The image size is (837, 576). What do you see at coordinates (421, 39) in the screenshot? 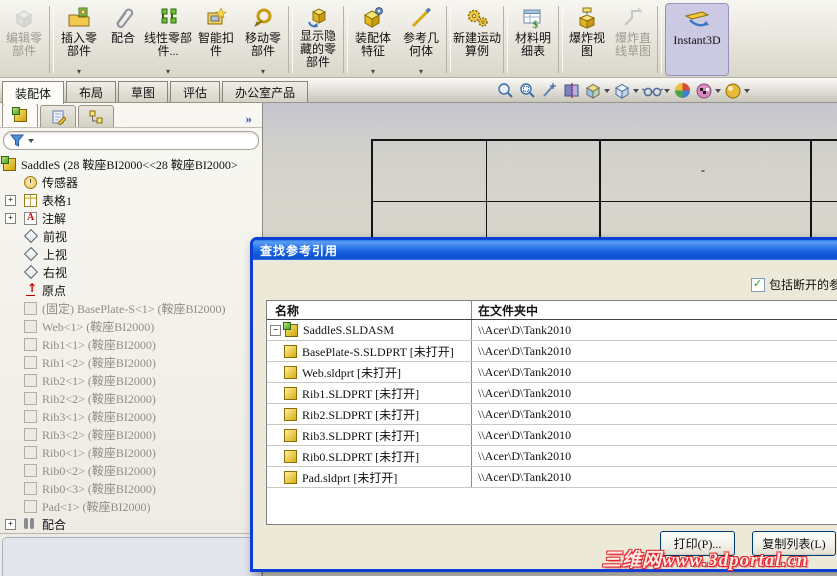
I see `reference-geometry-button: 参考几何体 ▾` at bounding box center [421, 39].